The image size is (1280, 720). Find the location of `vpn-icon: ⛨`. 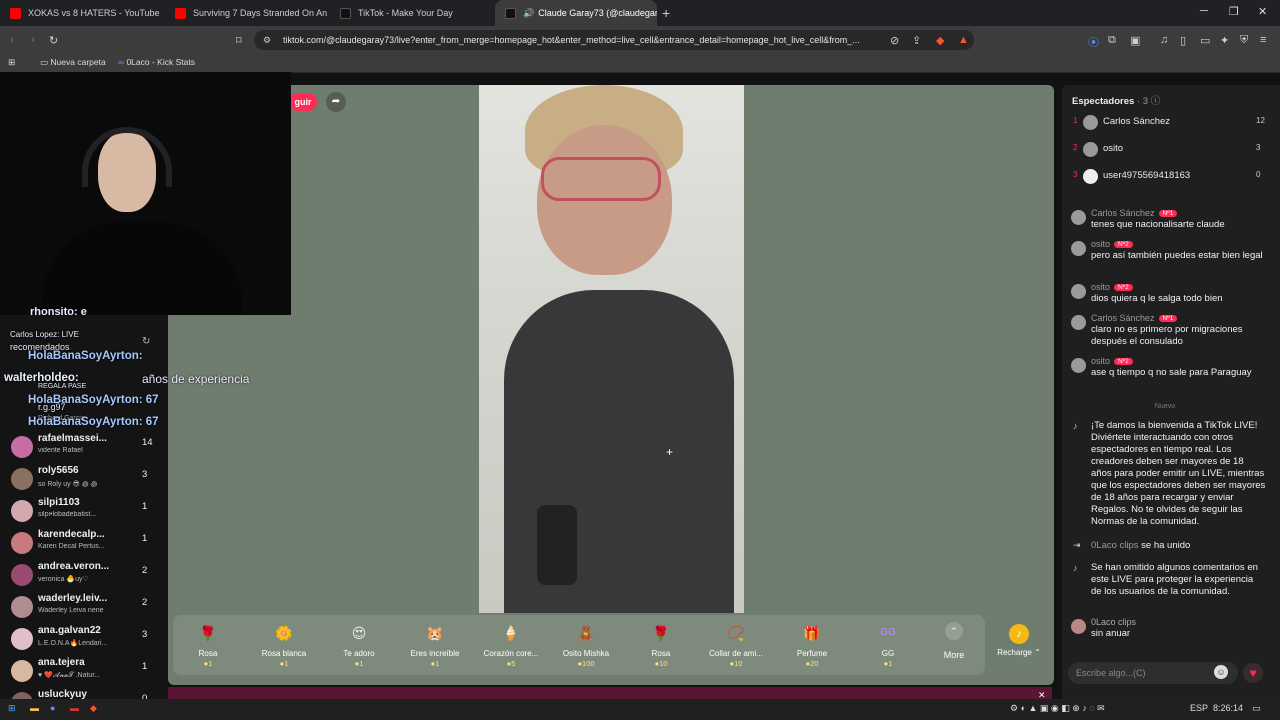

vpn-icon: ⛨ is located at coordinates (1244, 40).